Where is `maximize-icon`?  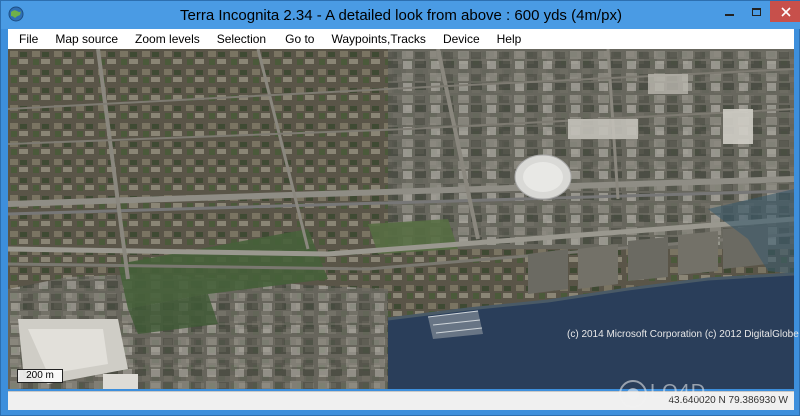
maximize-icon is located at coordinates (756, 11).